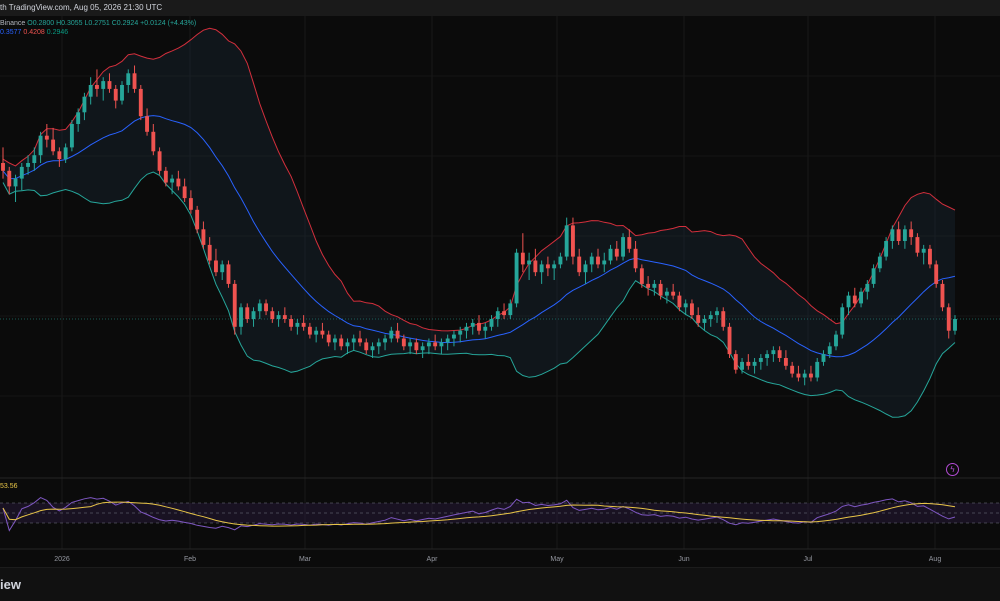 This screenshot has height=601, width=1000. Describe the element at coordinates (125, 23) in the screenshot. I see `close-value: C0.2924` at that location.